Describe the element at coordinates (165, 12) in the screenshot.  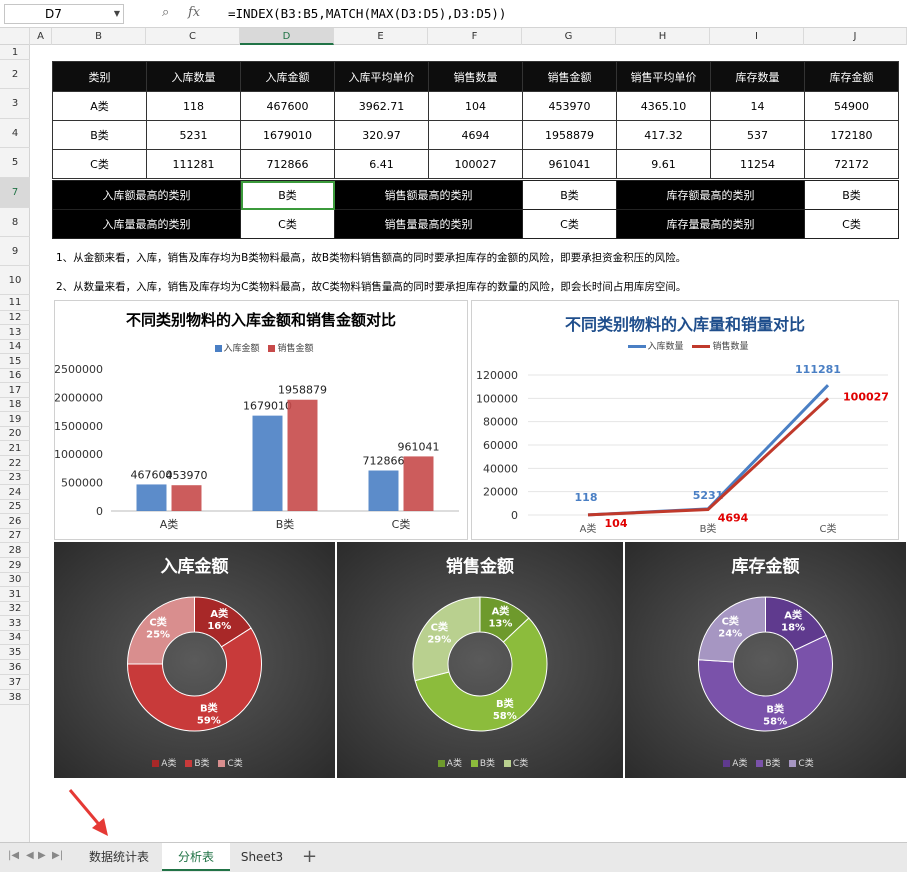
I see `search-function-icon: ⌕` at that location.